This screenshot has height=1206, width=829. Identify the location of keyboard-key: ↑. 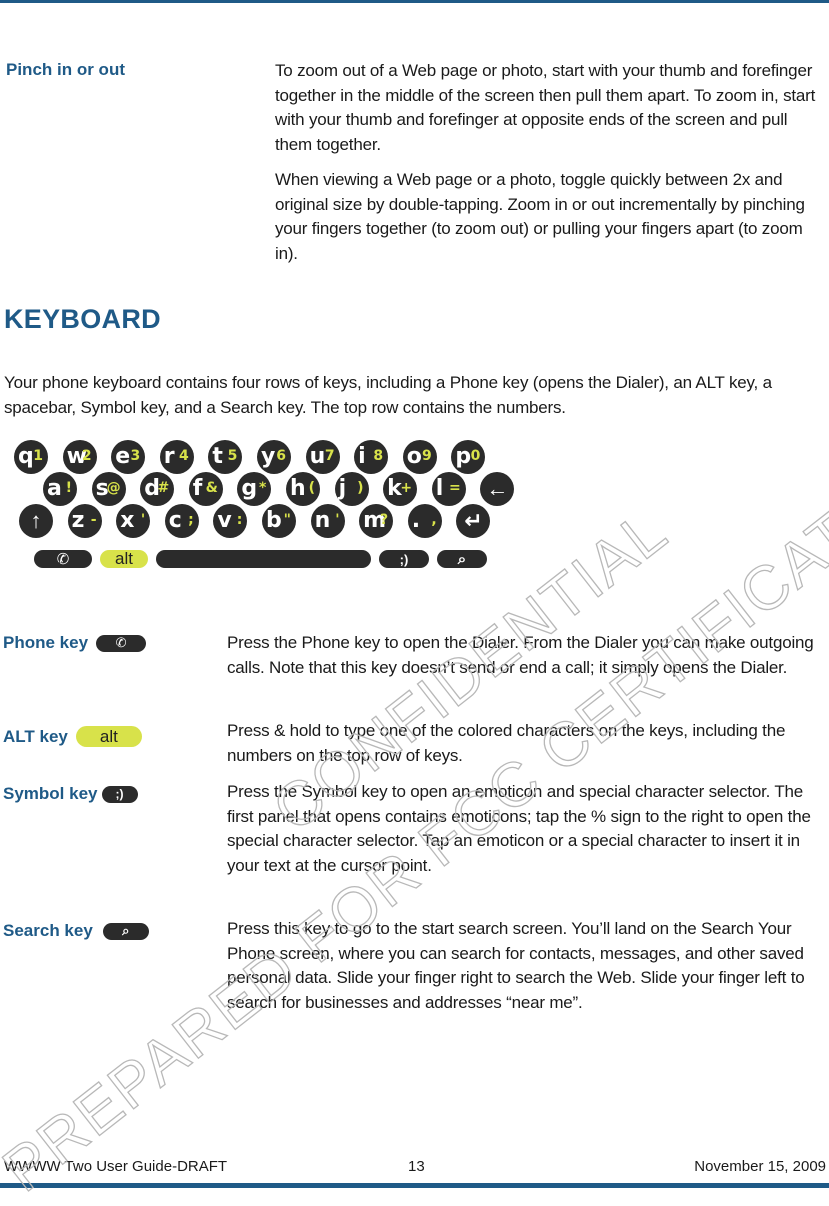
(36, 521).